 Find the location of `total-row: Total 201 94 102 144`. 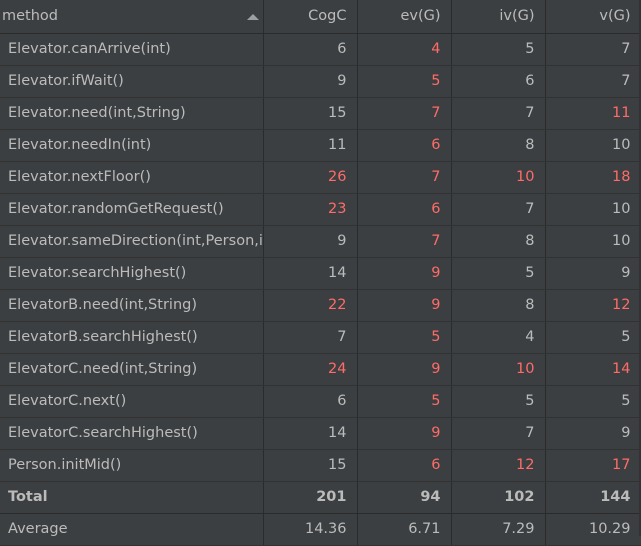

total-row: Total 201 94 102 144 is located at coordinates (320, 497).